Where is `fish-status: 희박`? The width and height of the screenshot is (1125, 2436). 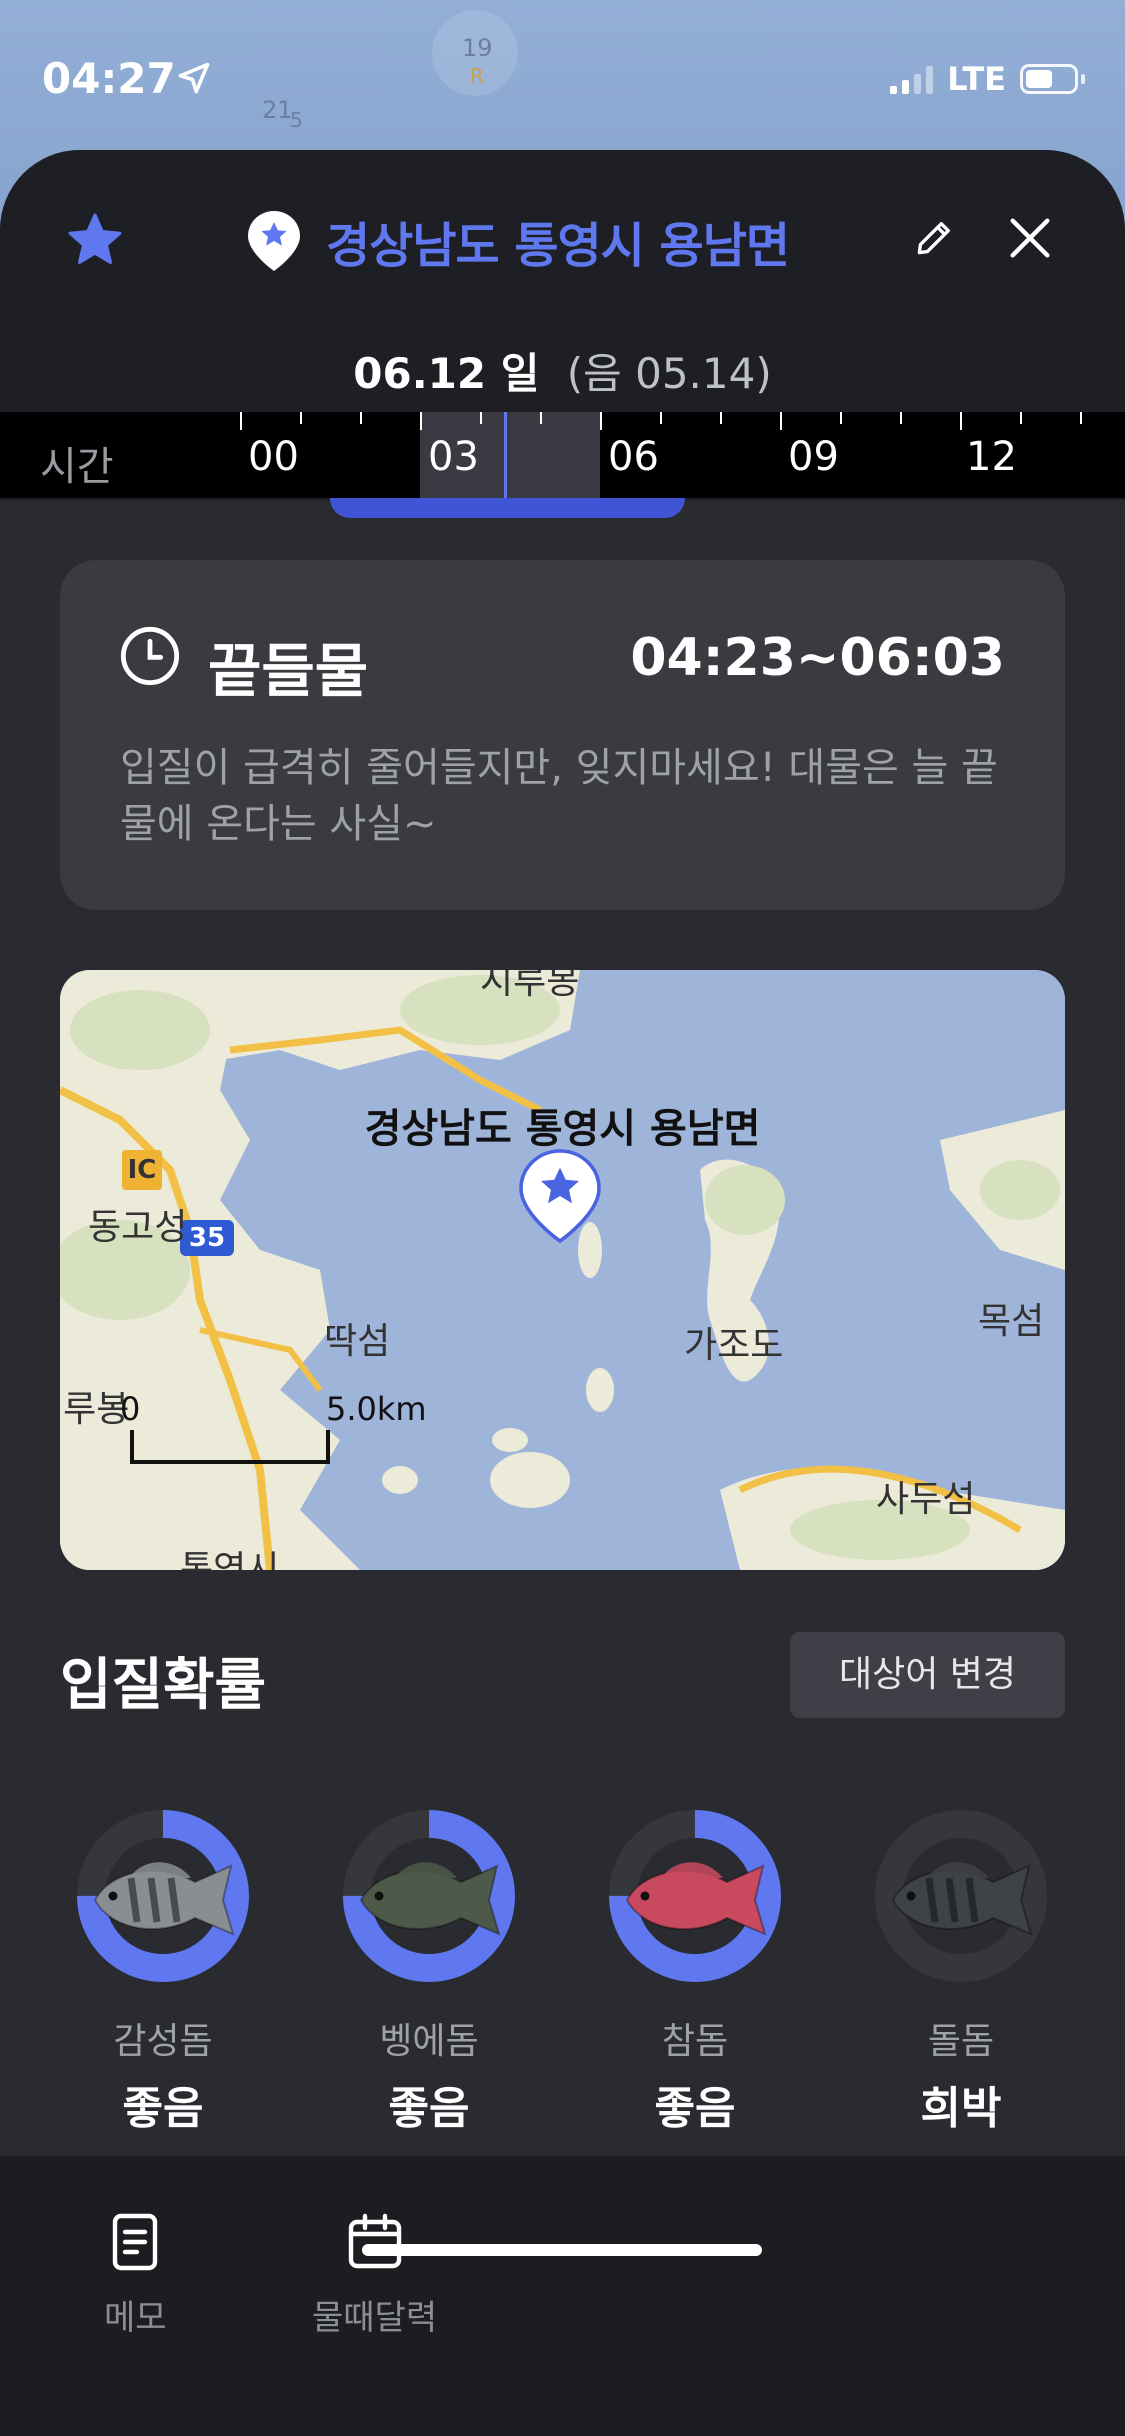 fish-status: 희박 is located at coordinates (961, 2108).